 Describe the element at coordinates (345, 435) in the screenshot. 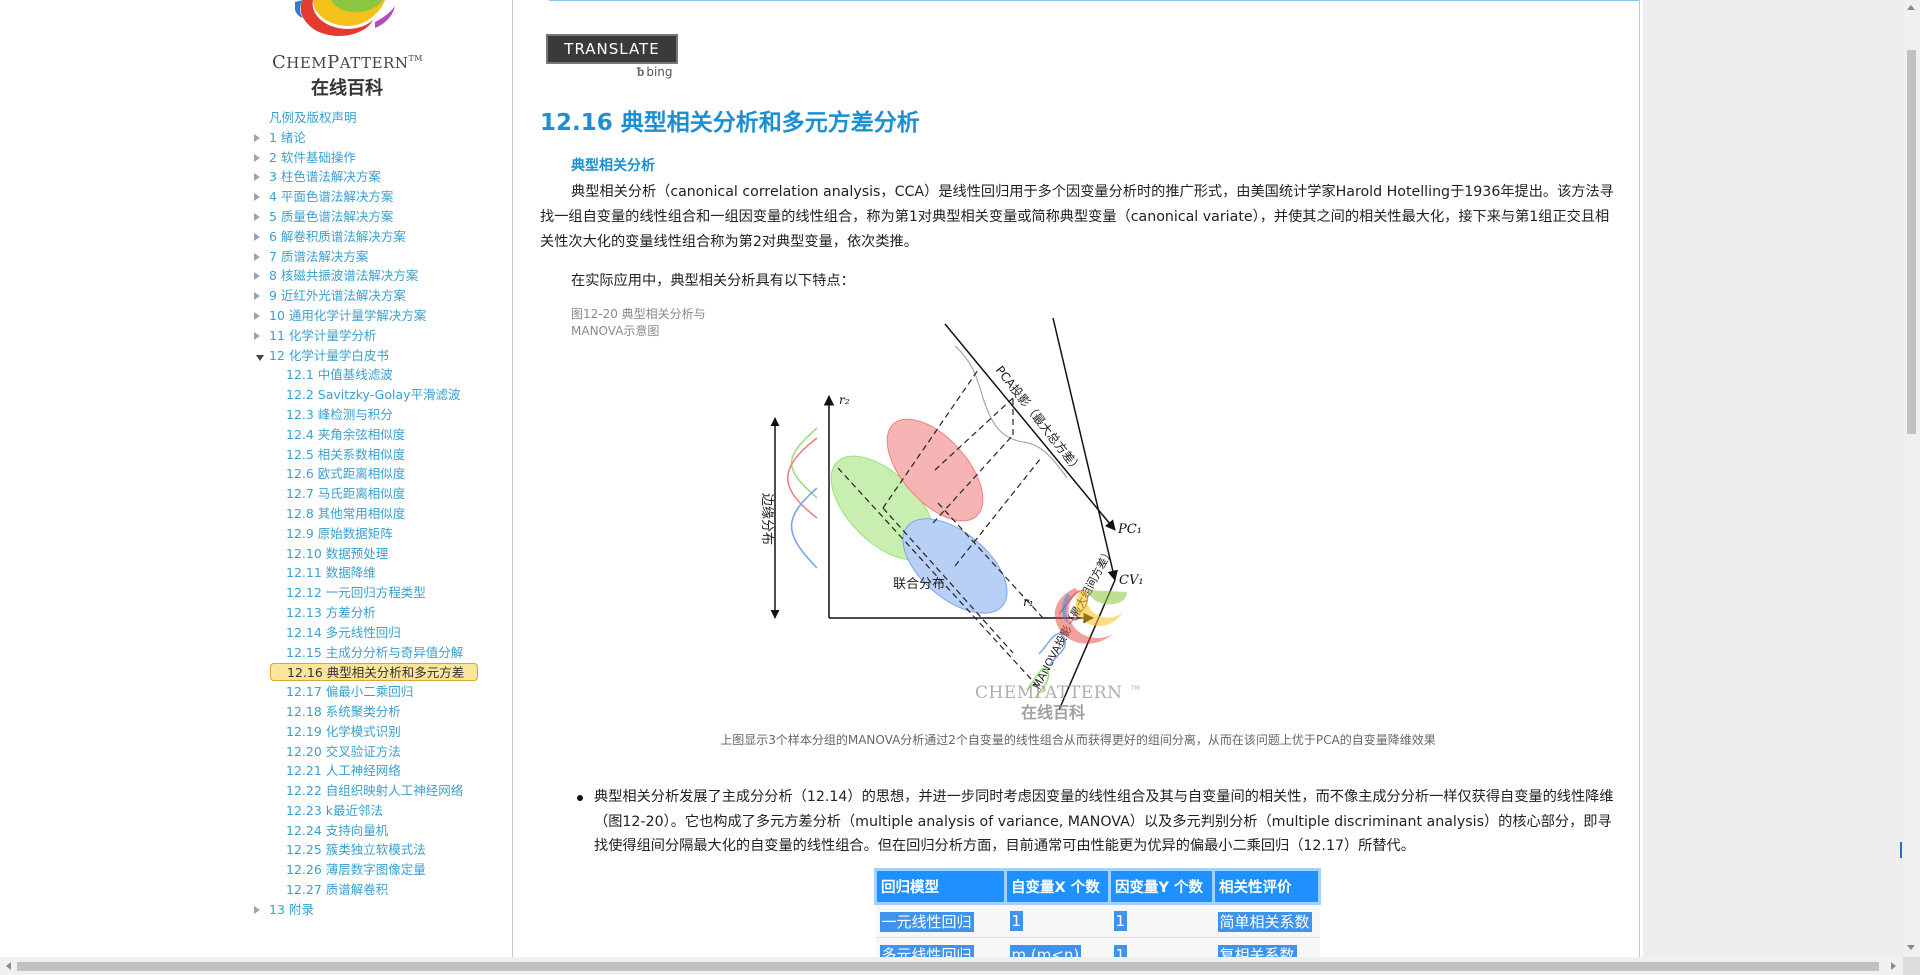

I see `toc-item-label: 12.4 夹角余弦相似度` at that location.